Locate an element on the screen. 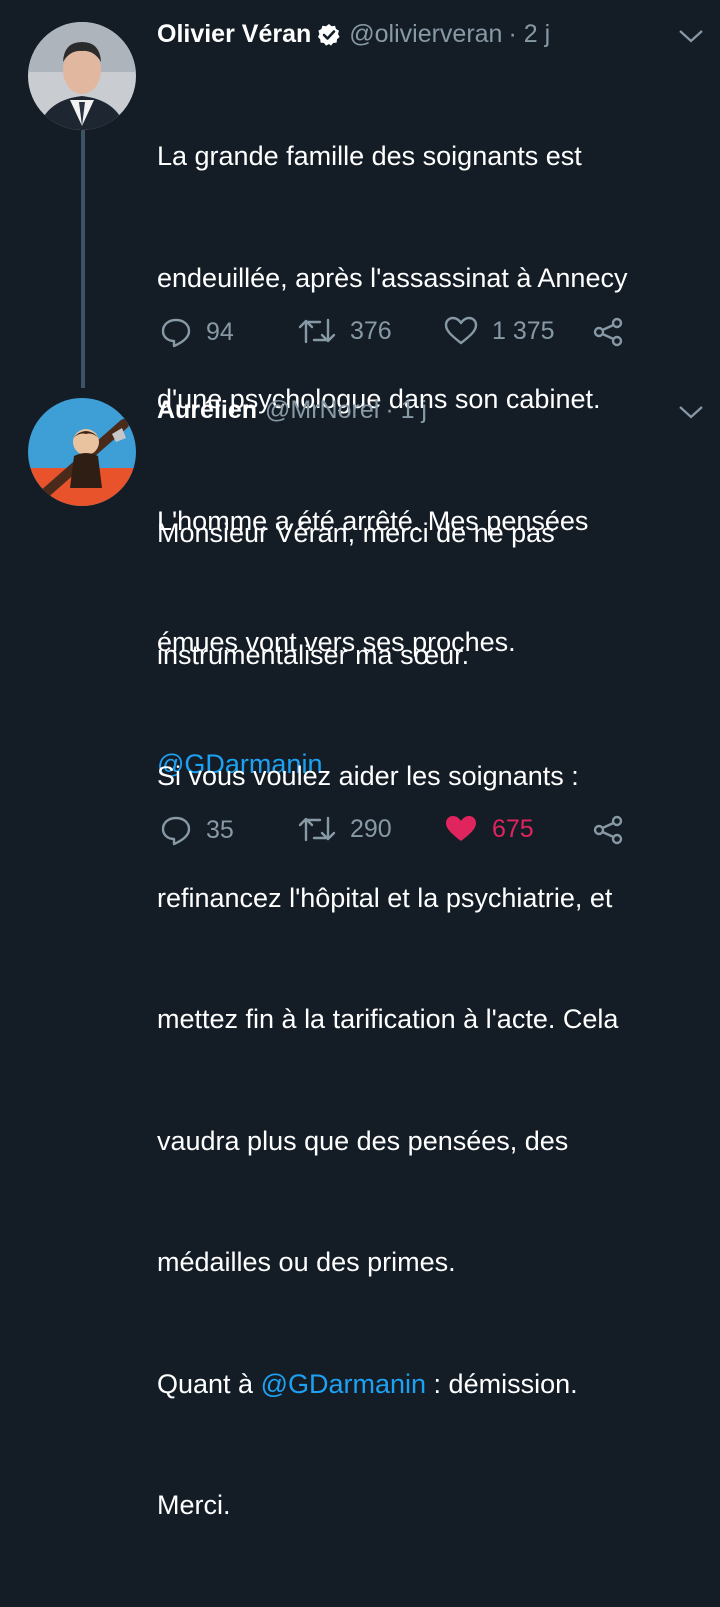 This screenshot has width=720, height=1607. retweet-count: 290 is located at coordinates (371, 828).